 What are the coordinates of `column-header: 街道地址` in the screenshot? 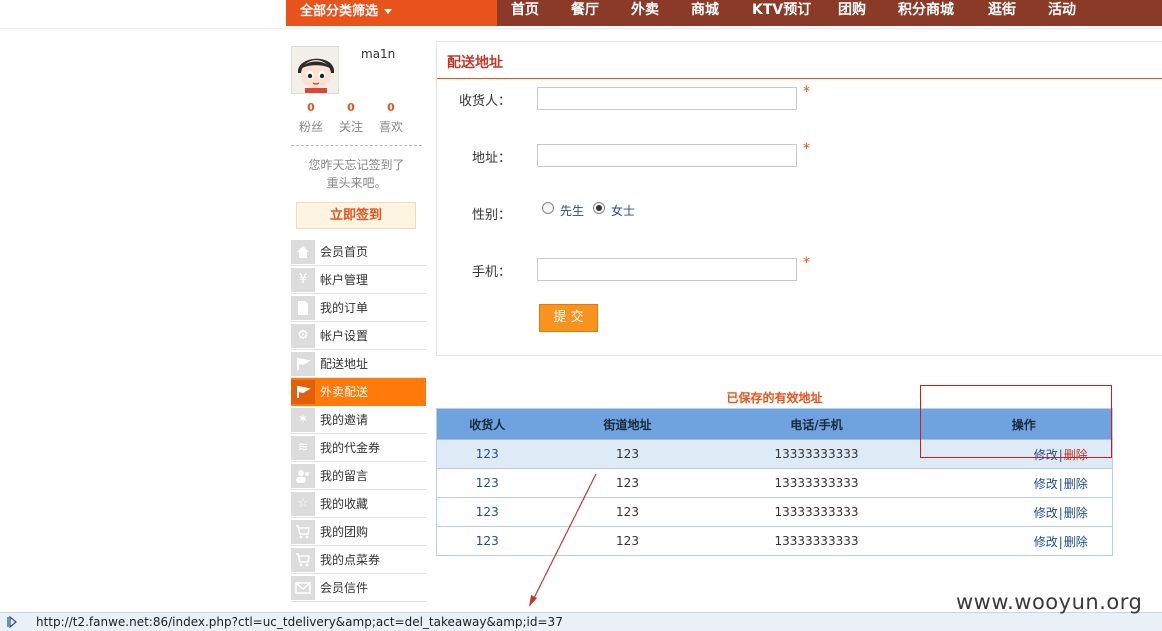 It's located at (627, 424).